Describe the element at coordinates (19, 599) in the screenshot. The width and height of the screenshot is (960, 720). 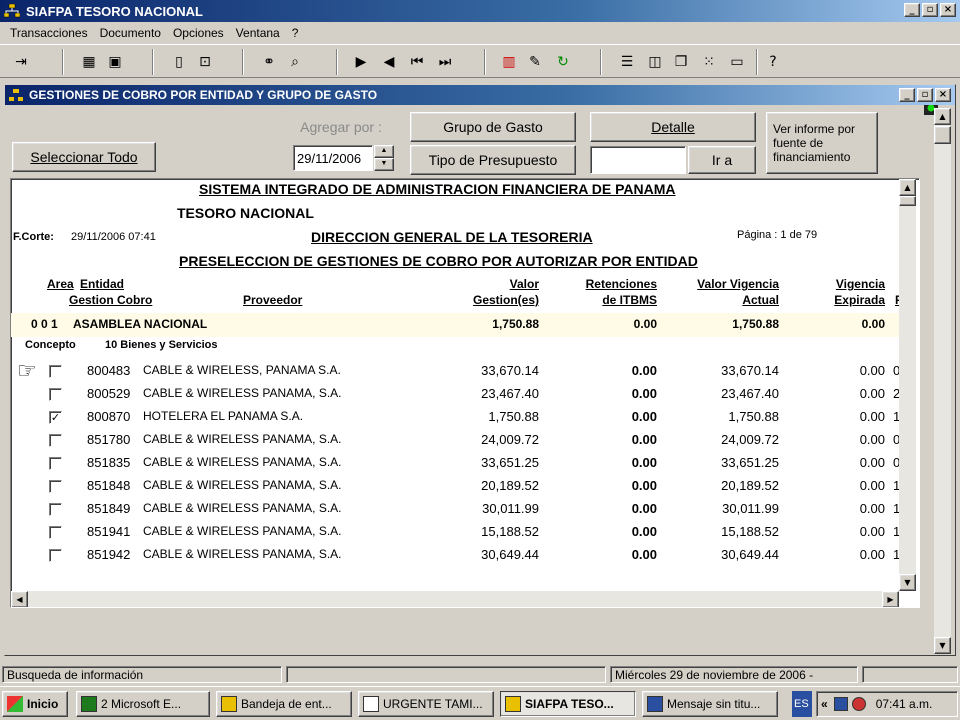
I see `report-scroll-left: ◀` at that location.